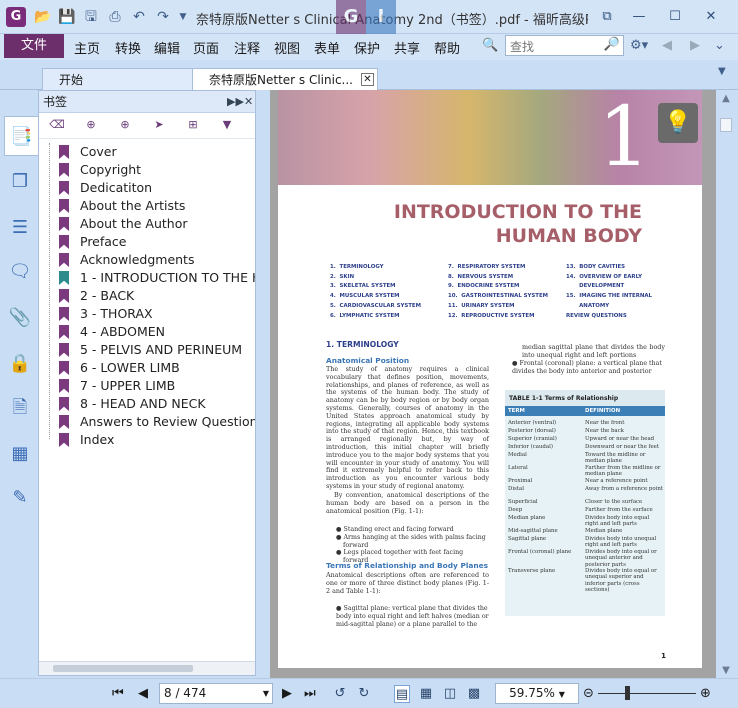 The width and height of the screenshot is (738, 708). I want to click on add-bookmark-icon: ⊕, so click(91, 125).